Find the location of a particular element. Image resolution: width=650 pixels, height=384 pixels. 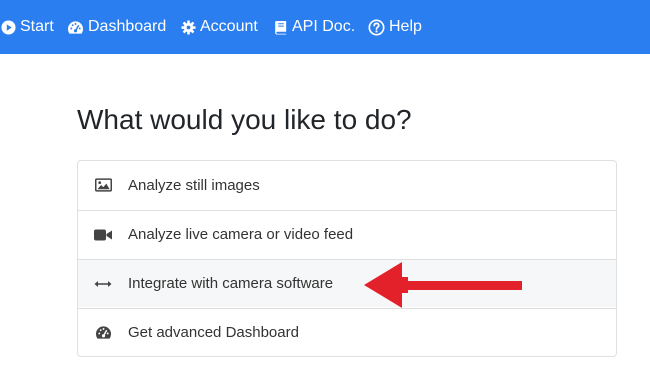

nav-api-doc: API Doc. is located at coordinates (314, 27).